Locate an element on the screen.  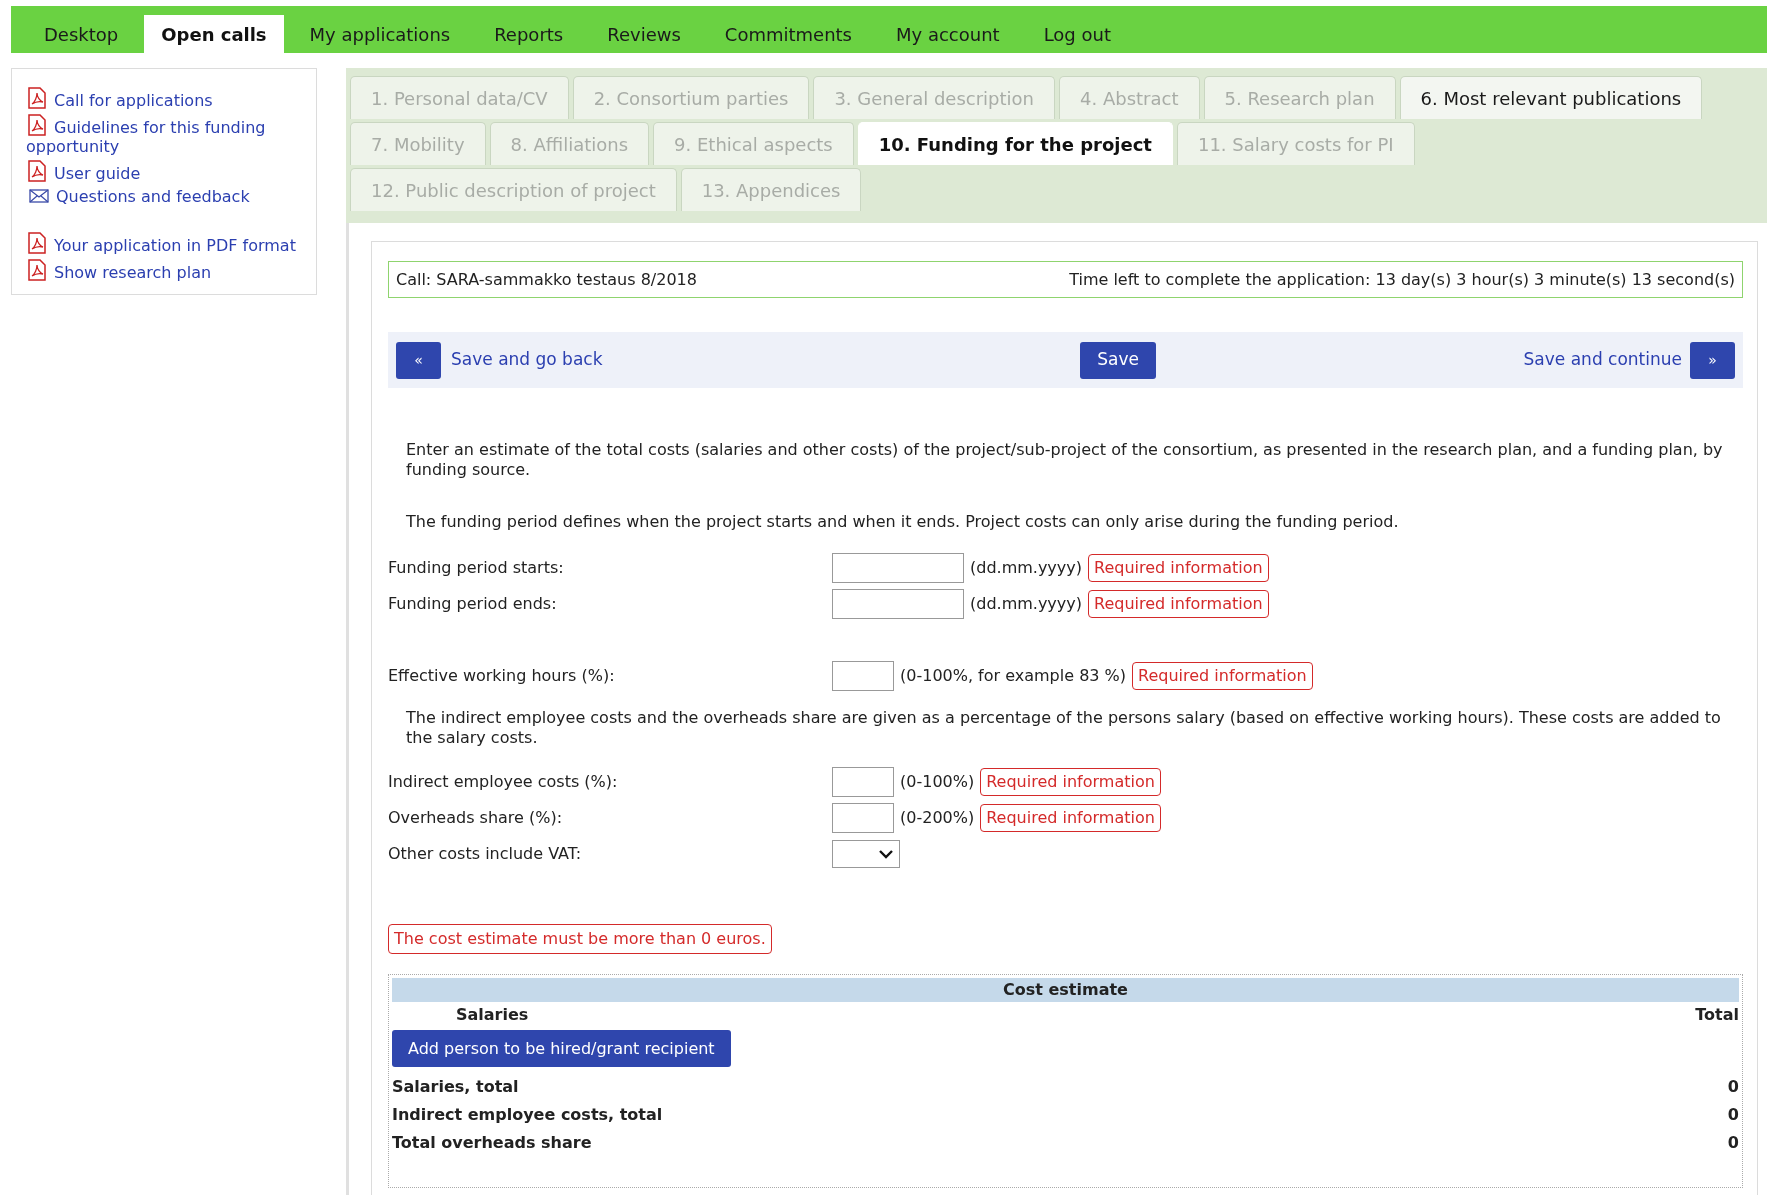
field-label: Funding period ends: is located at coordinates (473, 604).